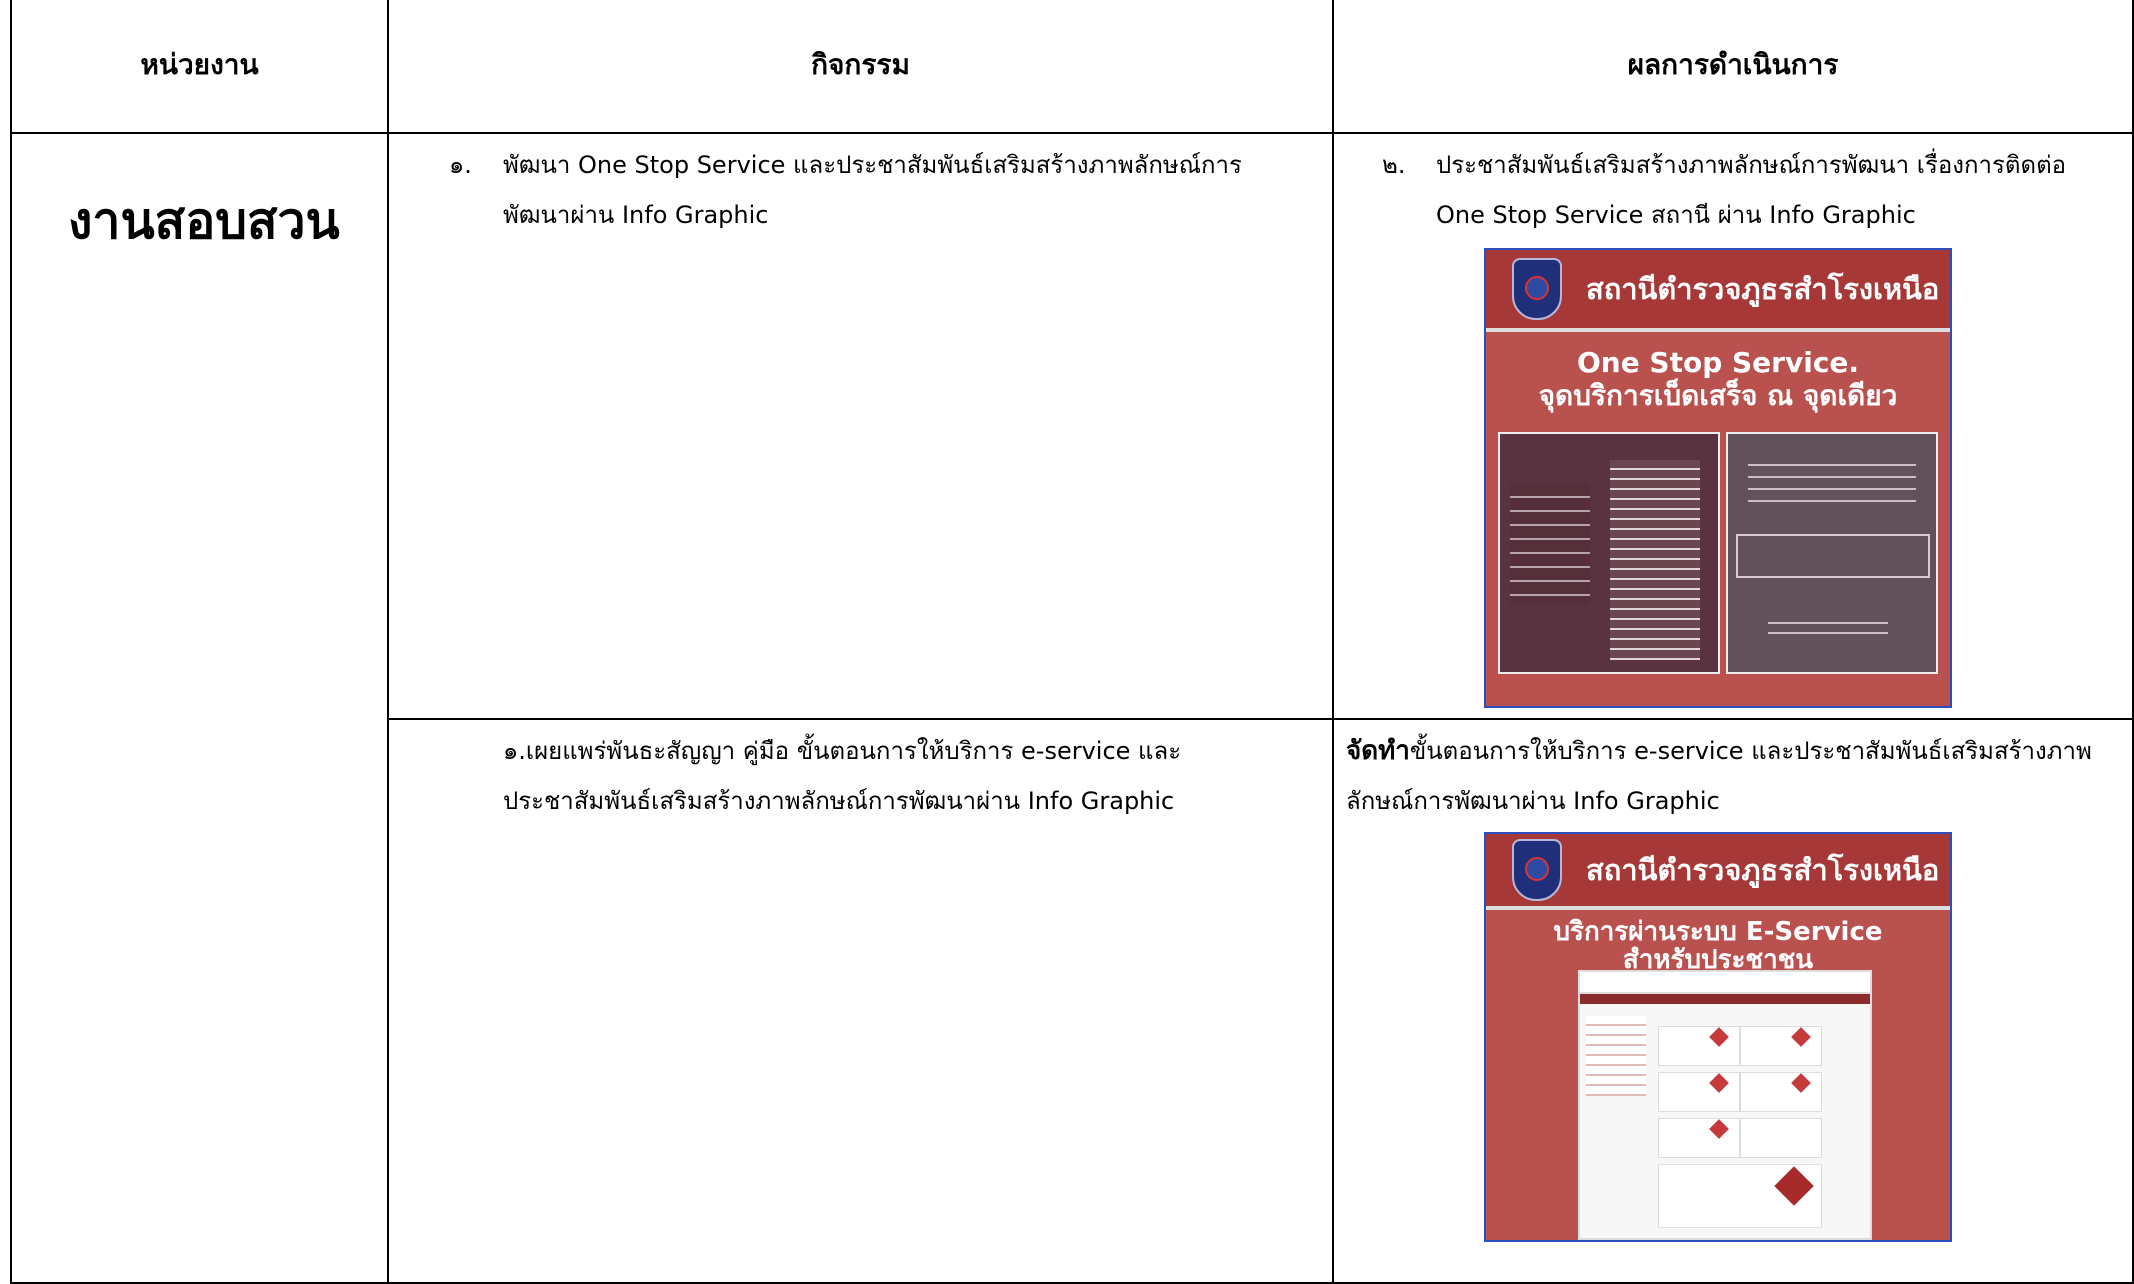 The image size is (2134, 1284). Describe the element at coordinates (1733, 67) in the screenshot. I see `header-result: ผลการดำเนินการ` at that location.